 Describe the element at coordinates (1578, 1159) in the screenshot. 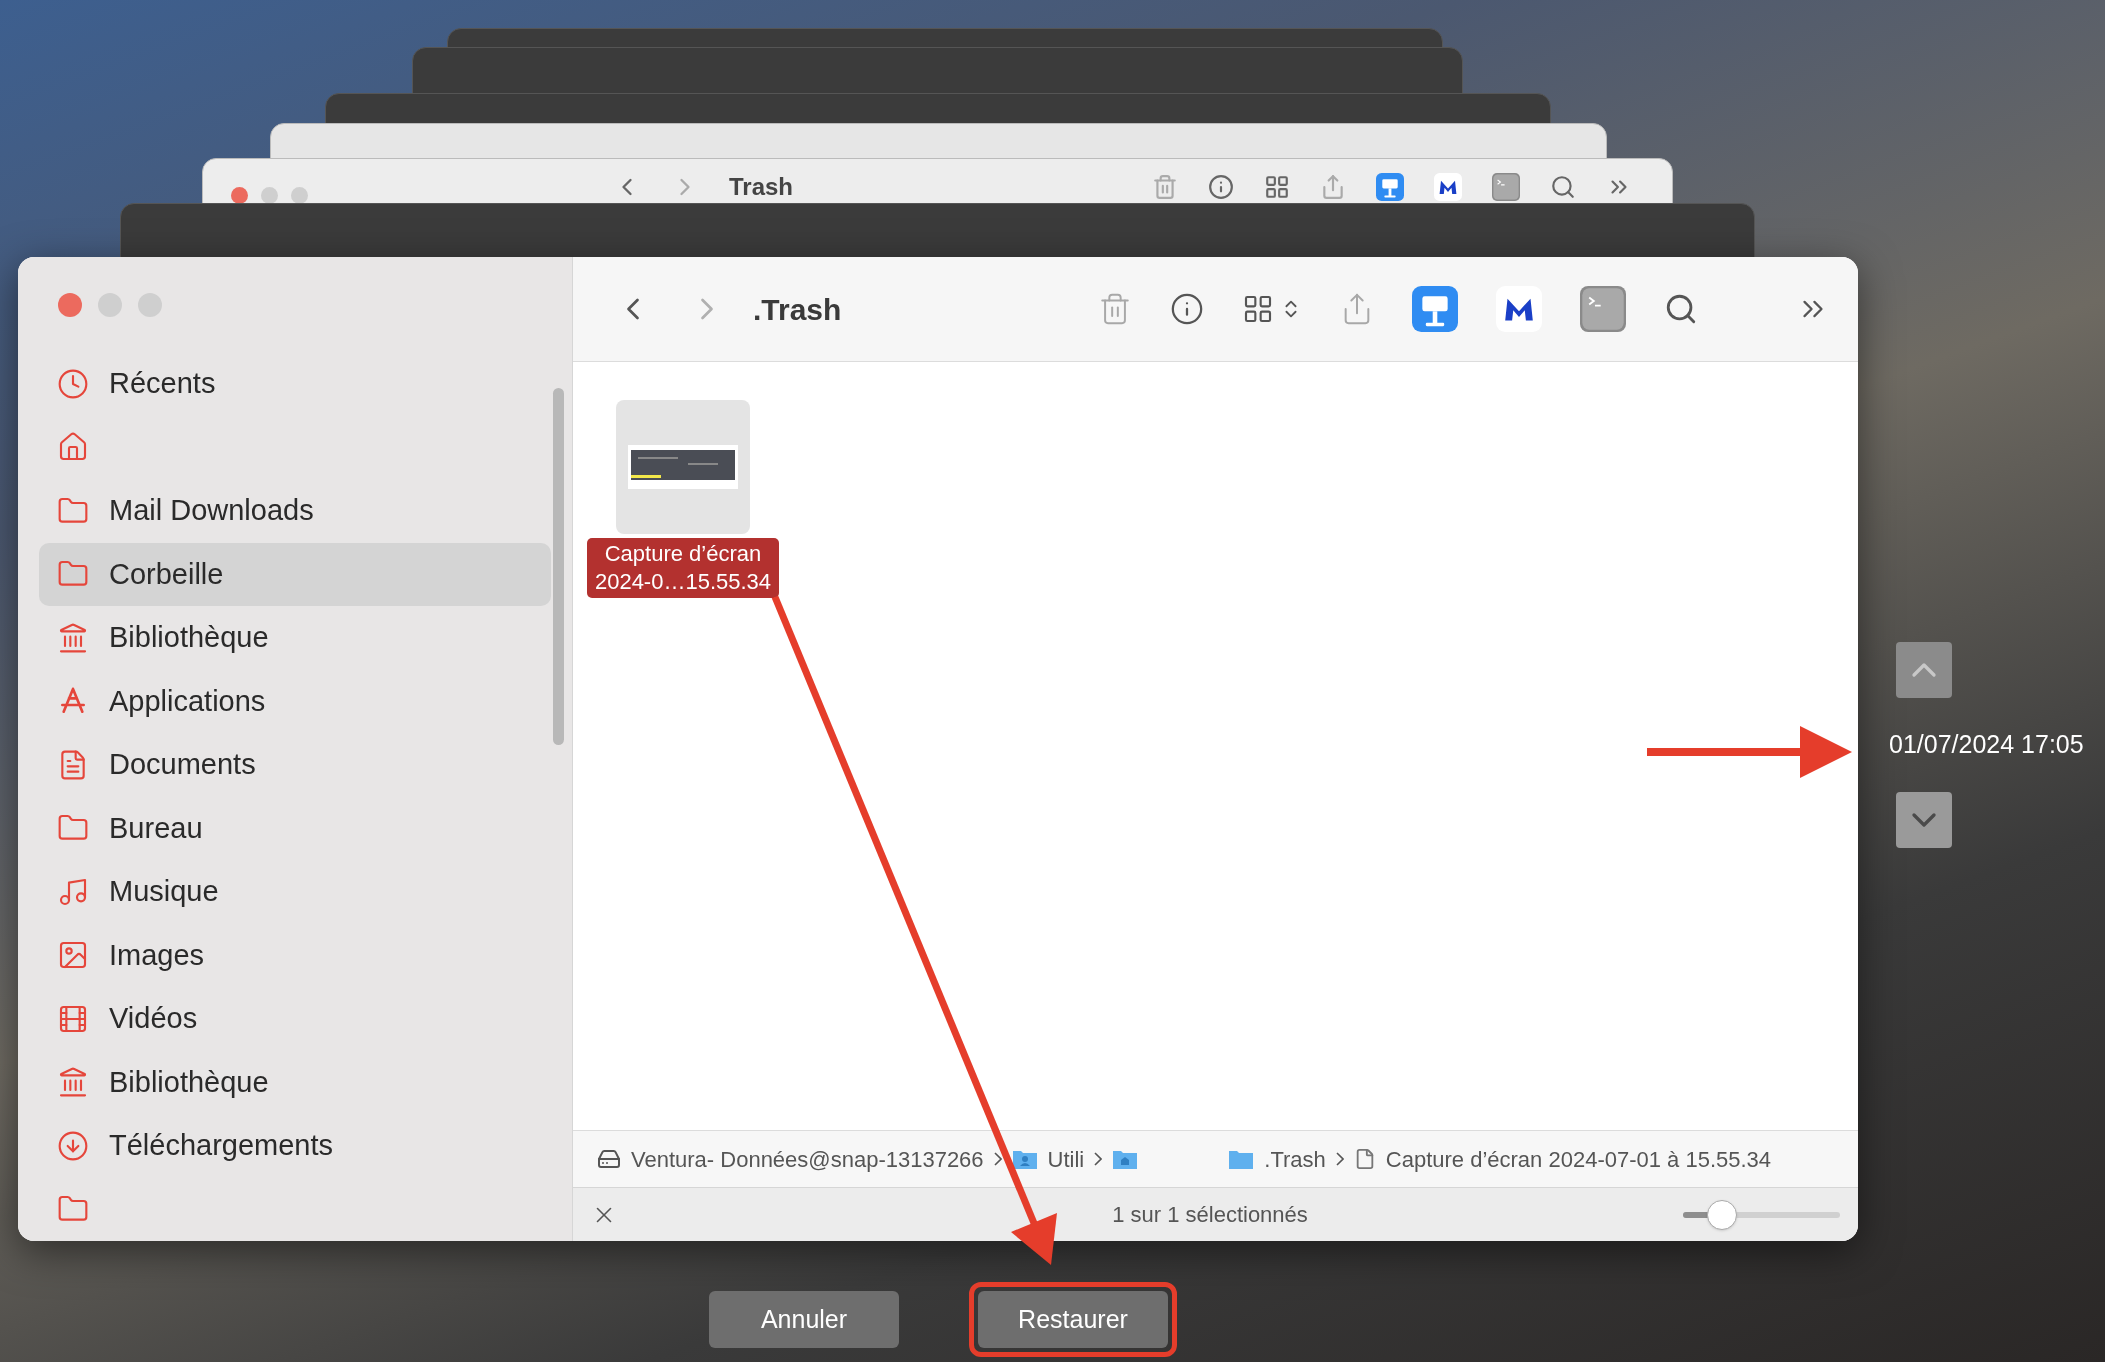

I see `path-segment: Capture d’écran 2024-07-01 à 15.55.34` at that location.